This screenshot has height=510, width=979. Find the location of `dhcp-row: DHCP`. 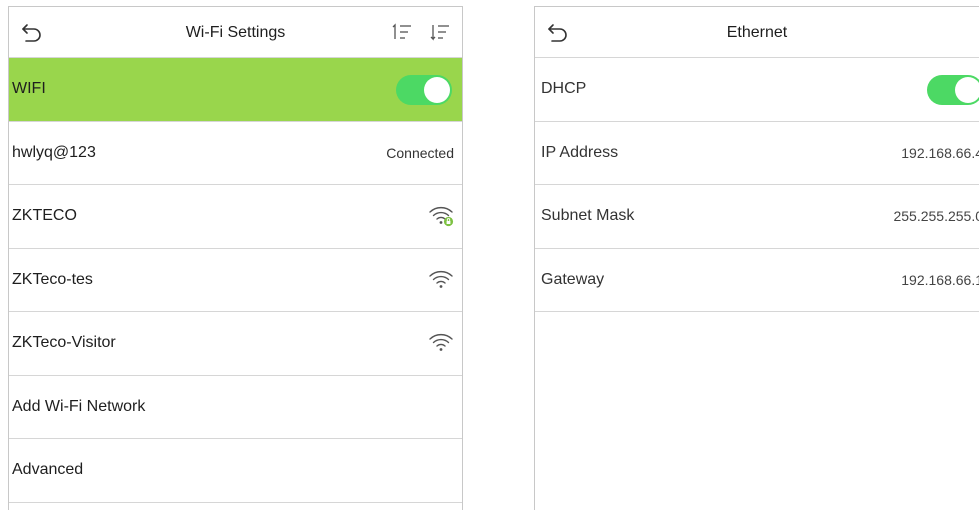

dhcp-row: DHCP is located at coordinates (757, 90).